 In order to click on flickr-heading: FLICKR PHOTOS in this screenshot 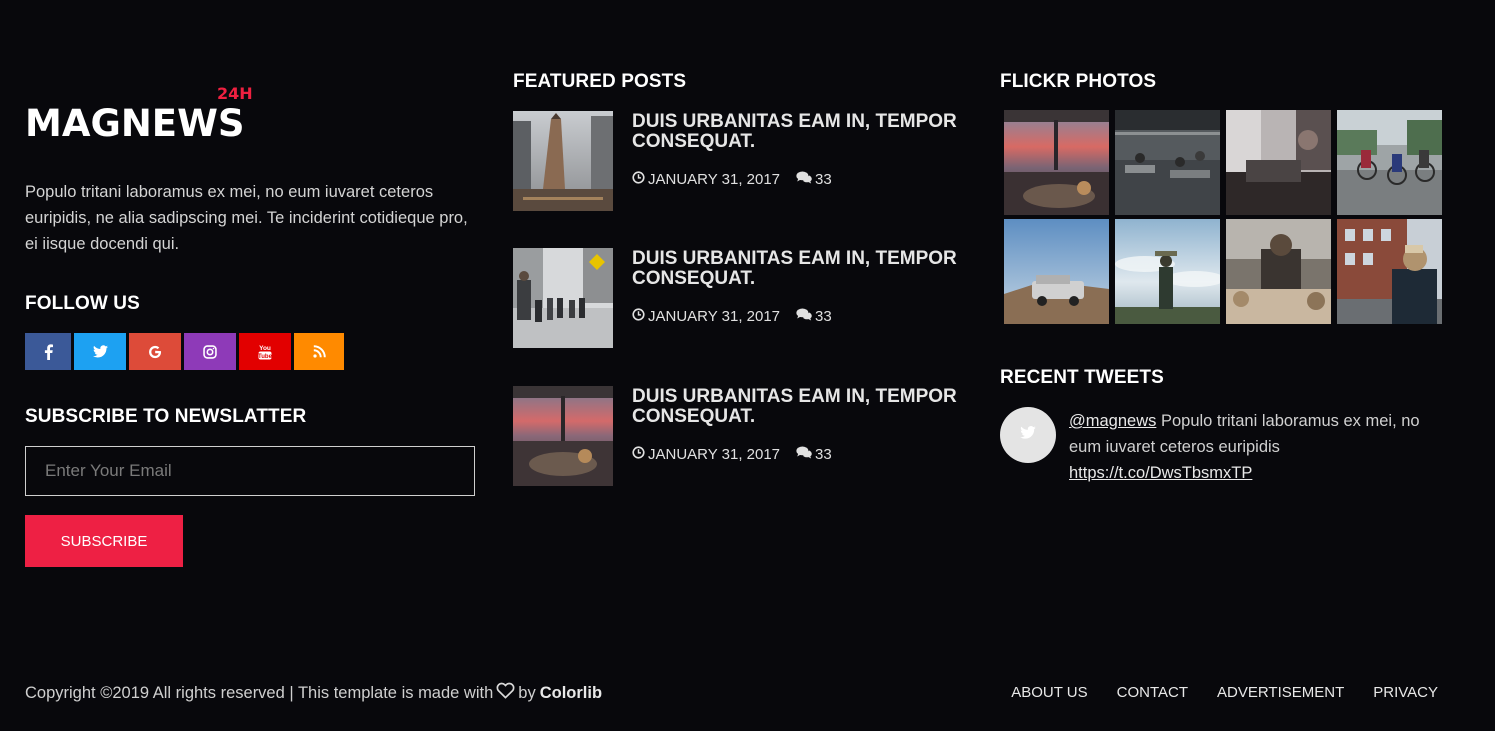, I will do `click(1078, 81)`.